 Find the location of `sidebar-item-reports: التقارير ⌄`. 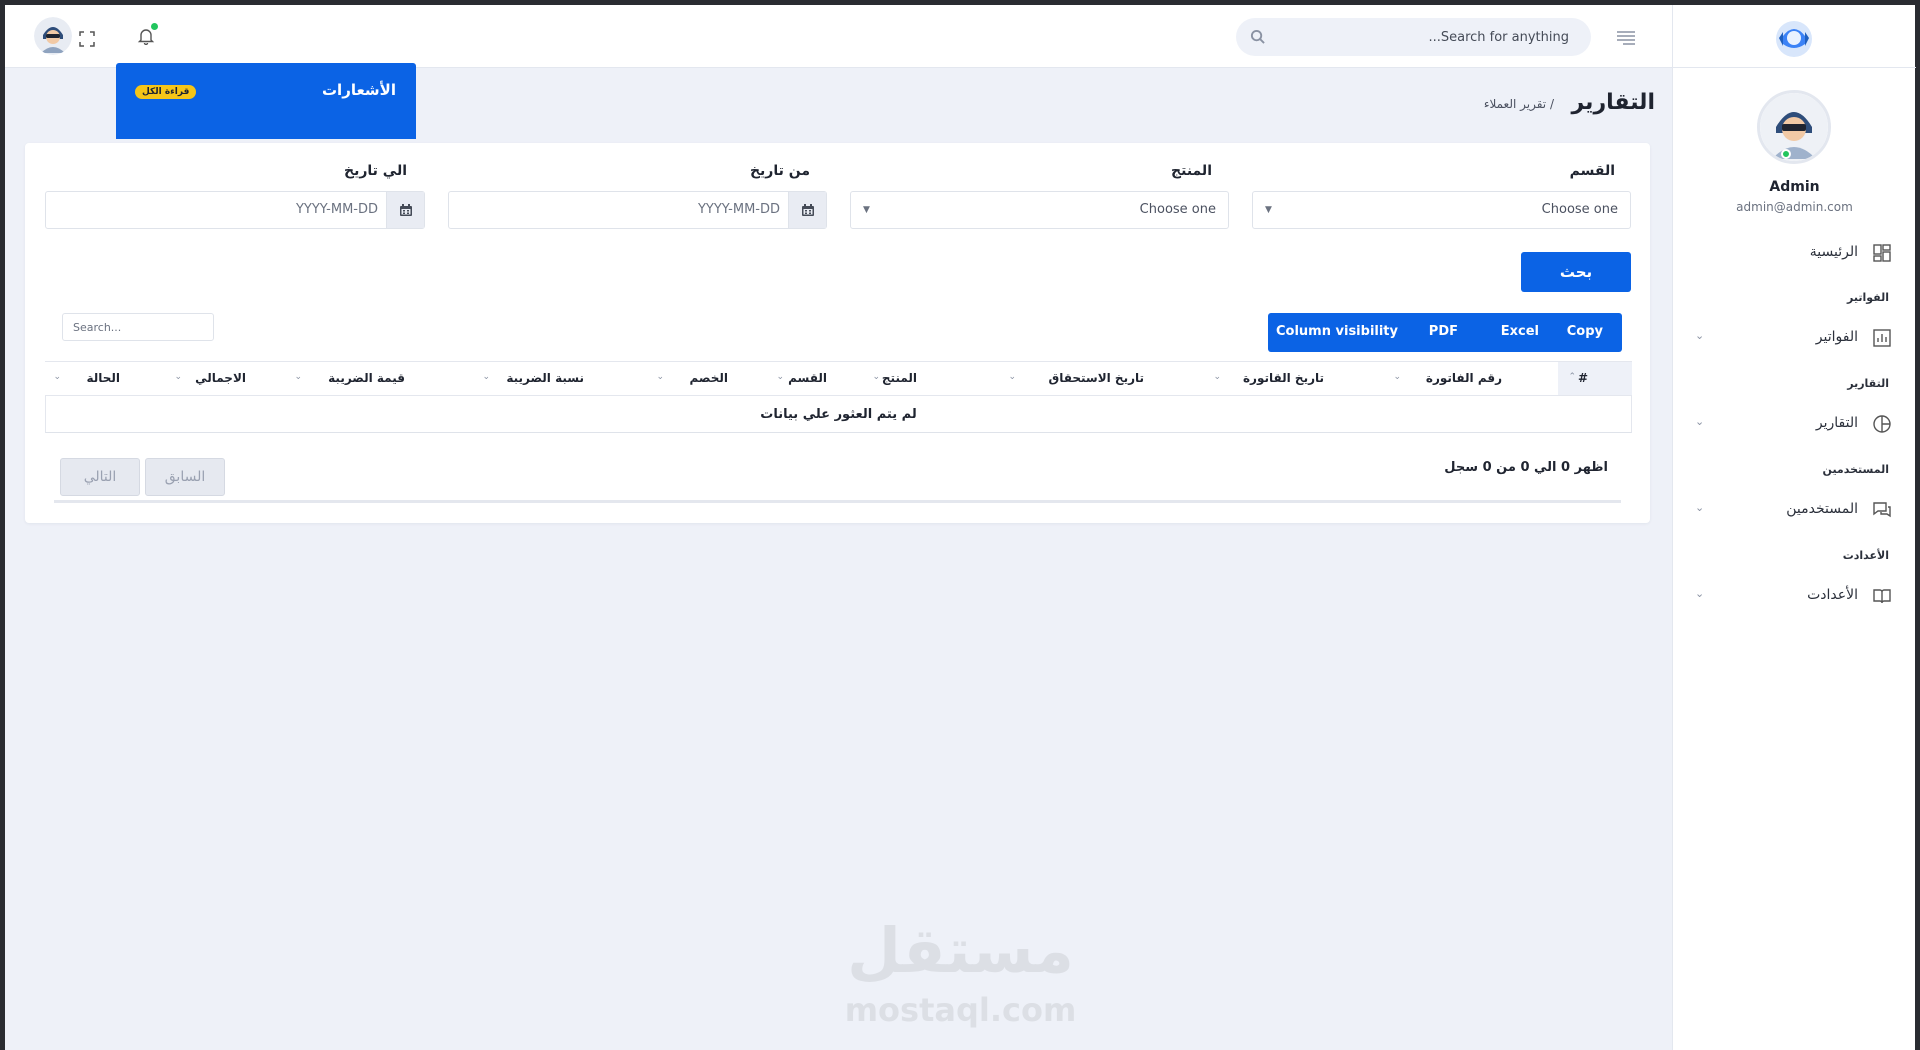

sidebar-item-reports: التقارير ⌄ is located at coordinates (1794, 424).